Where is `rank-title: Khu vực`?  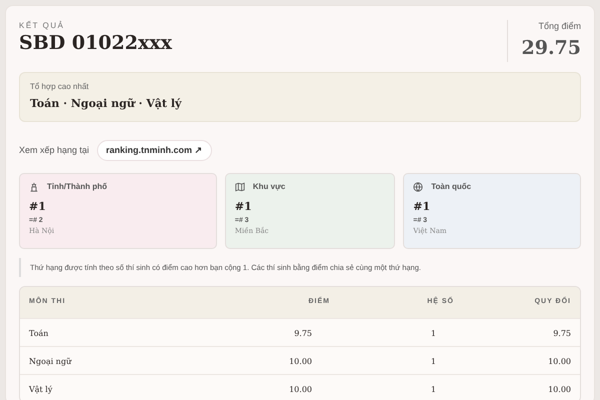
rank-title: Khu vực is located at coordinates (269, 187).